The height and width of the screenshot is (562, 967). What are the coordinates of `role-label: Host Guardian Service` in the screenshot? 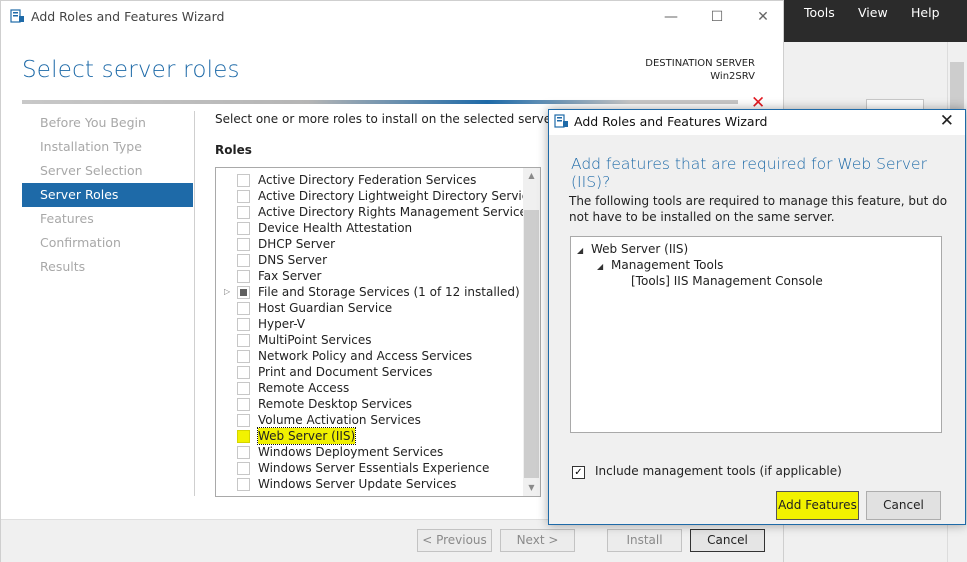 It's located at (325, 308).